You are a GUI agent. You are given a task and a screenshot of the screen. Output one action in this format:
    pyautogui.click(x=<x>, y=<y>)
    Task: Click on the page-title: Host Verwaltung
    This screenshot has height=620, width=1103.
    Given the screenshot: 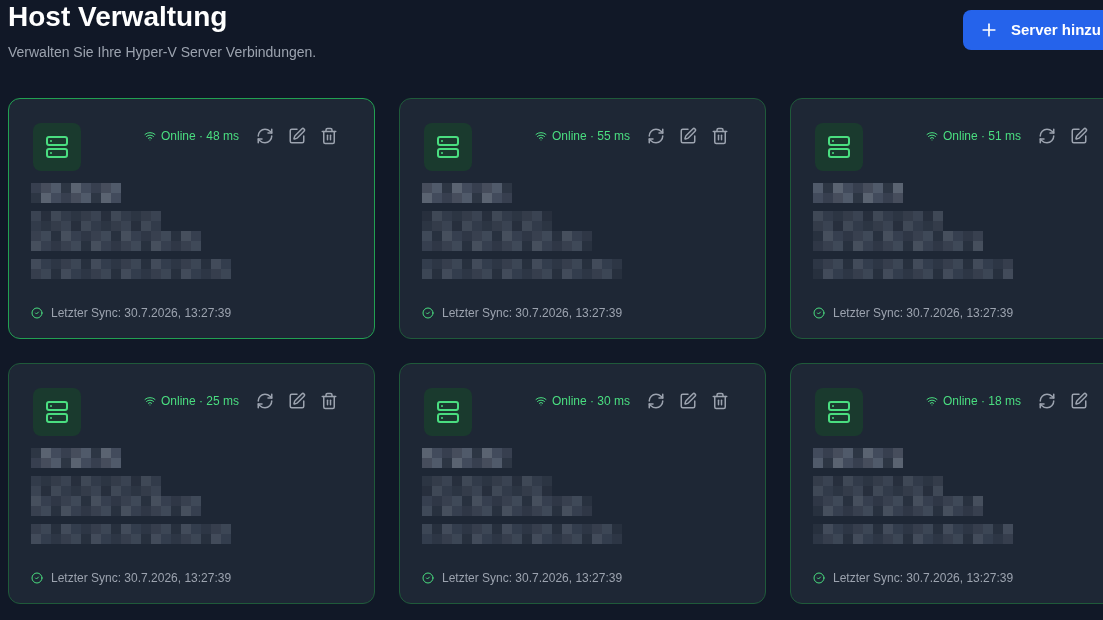 What is the action you would take?
    pyautogui.click(x=118, y=17)
    